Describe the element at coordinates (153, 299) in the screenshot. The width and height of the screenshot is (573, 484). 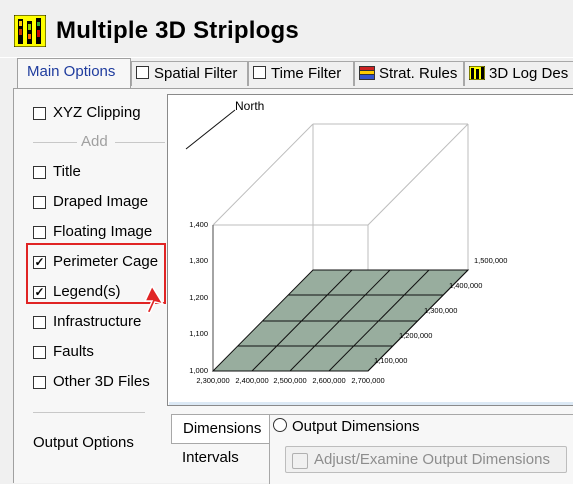
I see `mouse-pointer-icon` at that location.